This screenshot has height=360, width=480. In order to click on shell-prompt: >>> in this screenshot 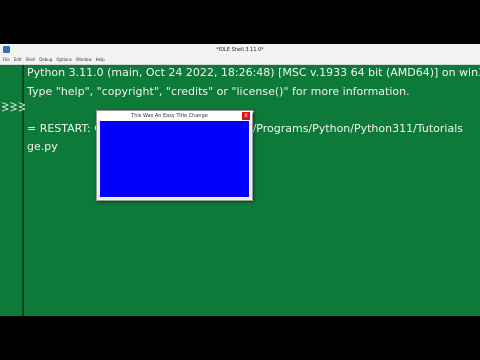, I will do `click(14, 109)`.